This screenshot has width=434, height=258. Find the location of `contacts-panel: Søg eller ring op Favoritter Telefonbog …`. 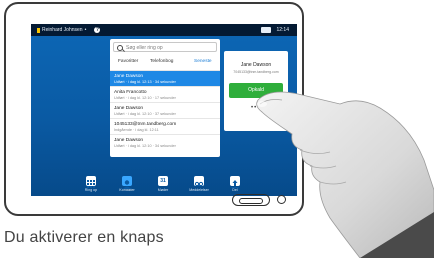

contacts-panel: Søg eller ring op Favoritter Telefonbog … is located at coordinates (165, 98).